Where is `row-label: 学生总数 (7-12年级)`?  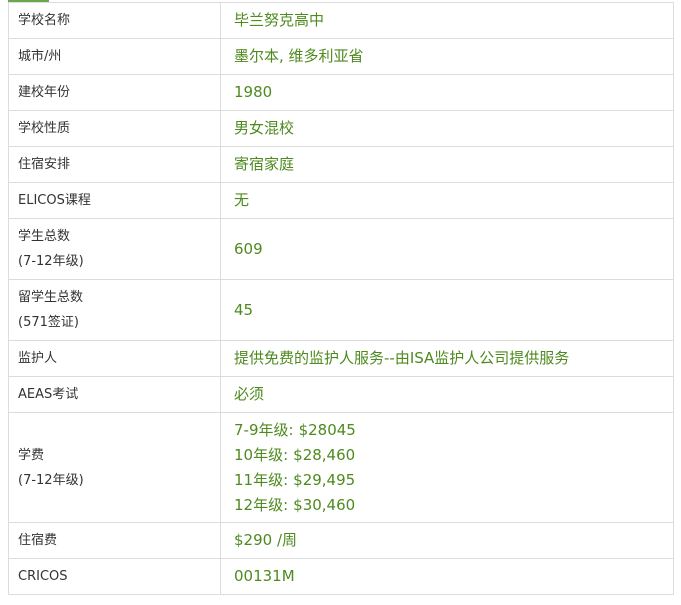 row-label: 学生总数 (7-12年级) is located at coordinates (114, 249).